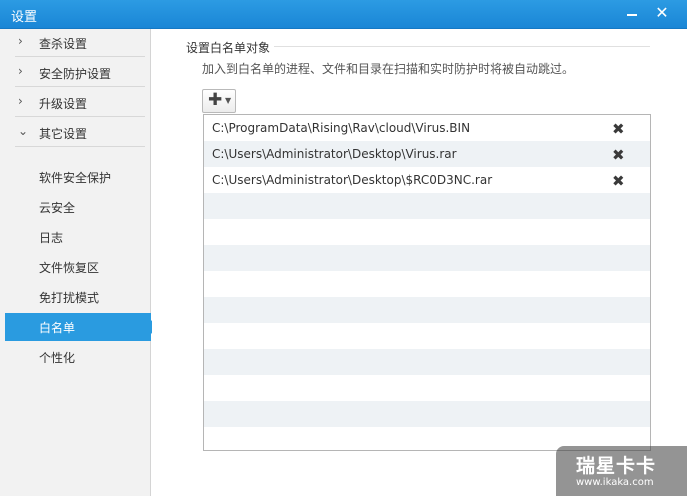 Image resolution: width=687 pixels, height=496 pixels. I want to click on sidebar-item-label: 日志, so click(51, 238).